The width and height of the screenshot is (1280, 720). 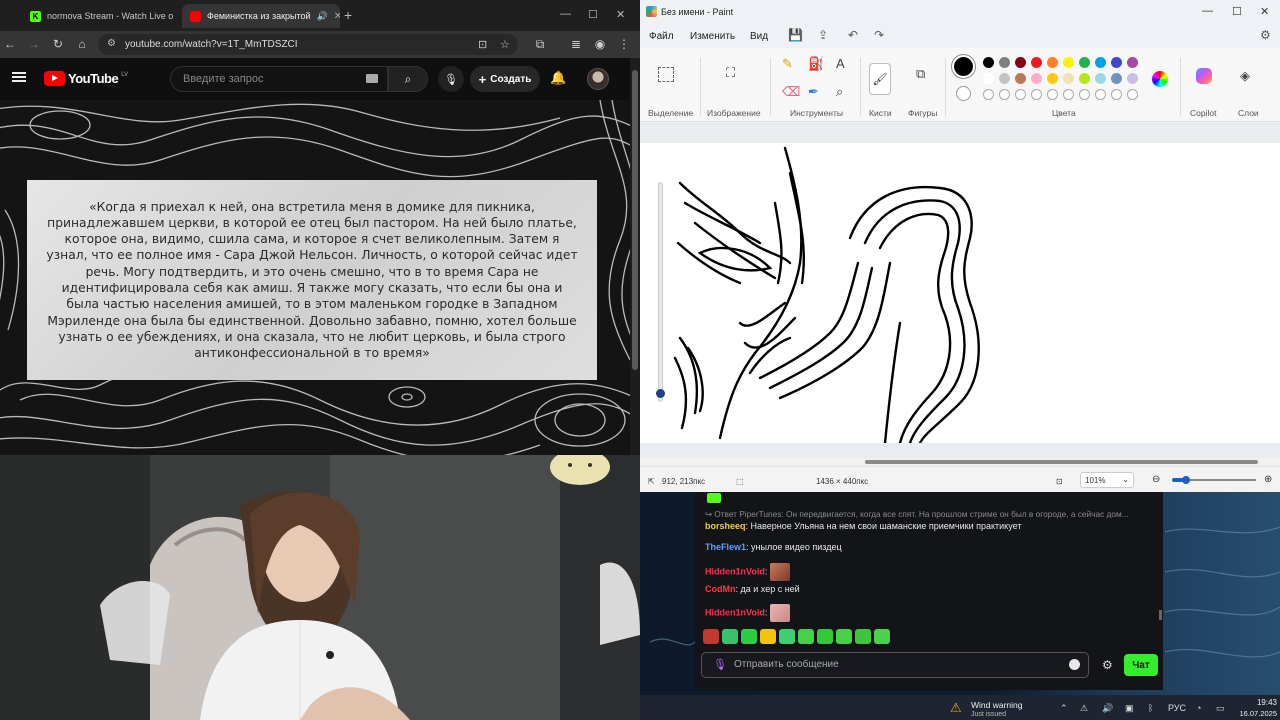 What do you see at coordinates (102, 16) in the screenshot?
I see `tab-kick-stream: K normova Stream - Watch Live o` at bounding box center [102, 16].